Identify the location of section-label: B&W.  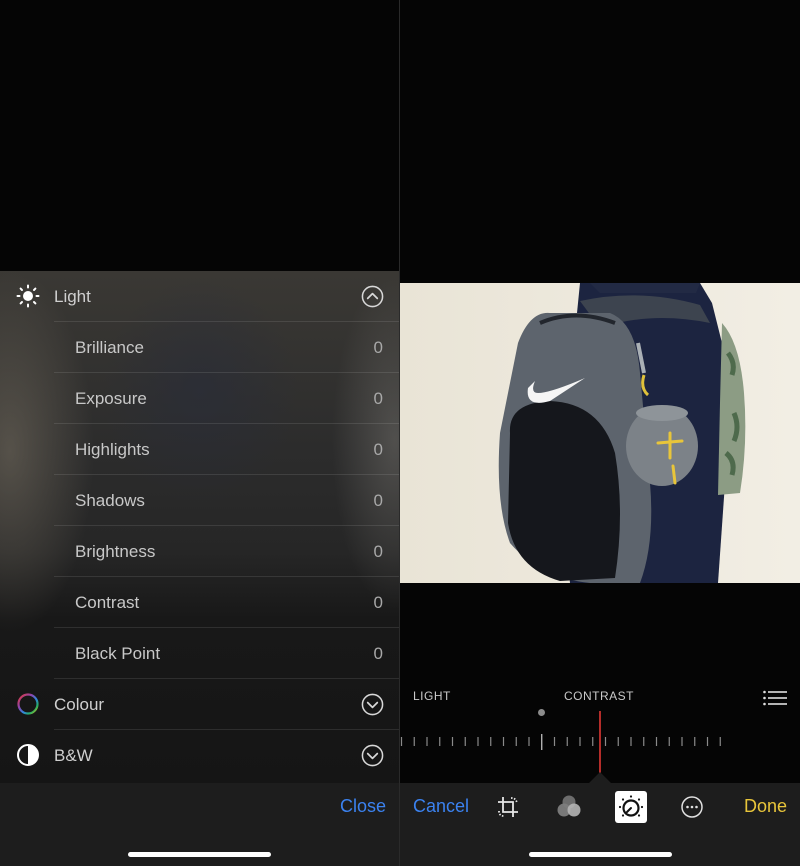
(73, 755).